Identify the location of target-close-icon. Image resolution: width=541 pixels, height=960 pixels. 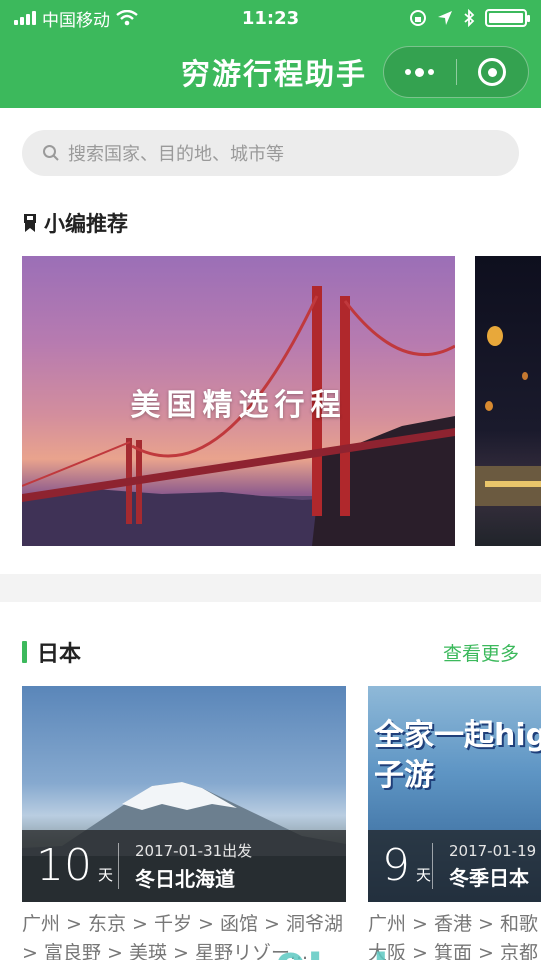
(492, 72).